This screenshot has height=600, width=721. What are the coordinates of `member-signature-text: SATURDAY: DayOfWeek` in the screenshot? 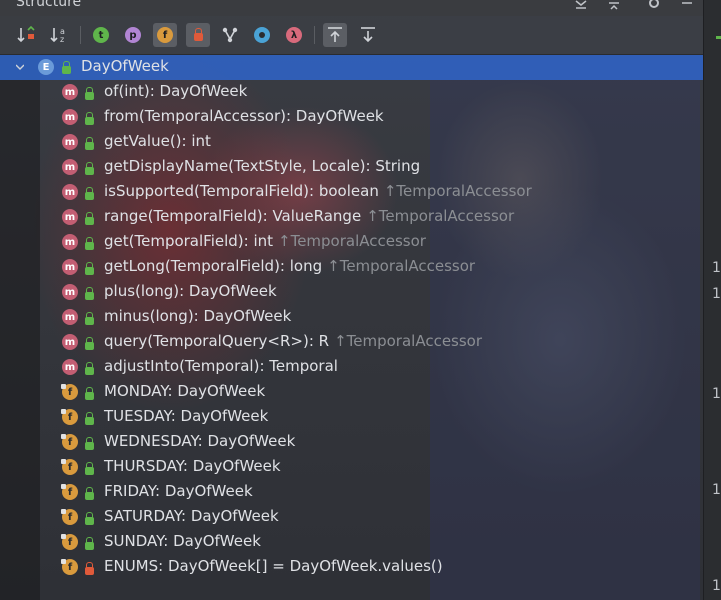 It's located at (191, 516).